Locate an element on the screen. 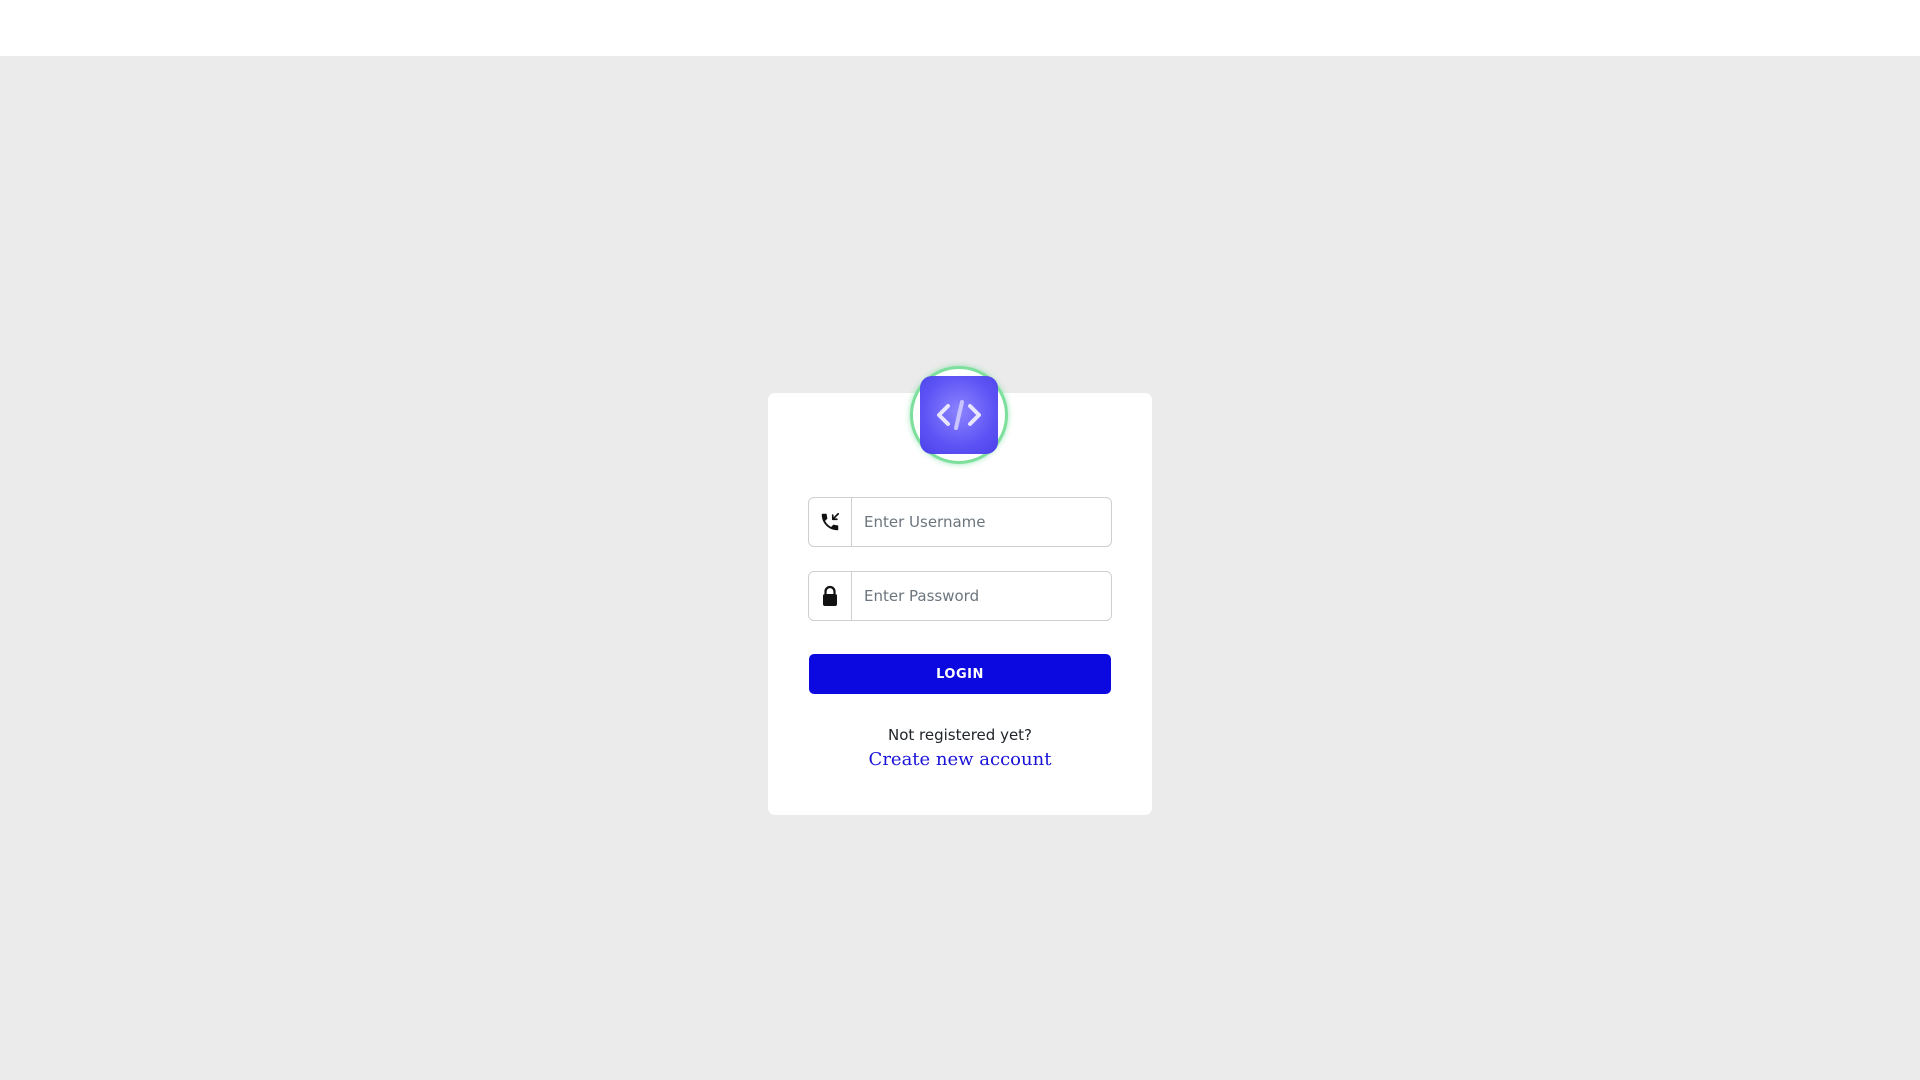  password-field is located at coordinates (960, 596).